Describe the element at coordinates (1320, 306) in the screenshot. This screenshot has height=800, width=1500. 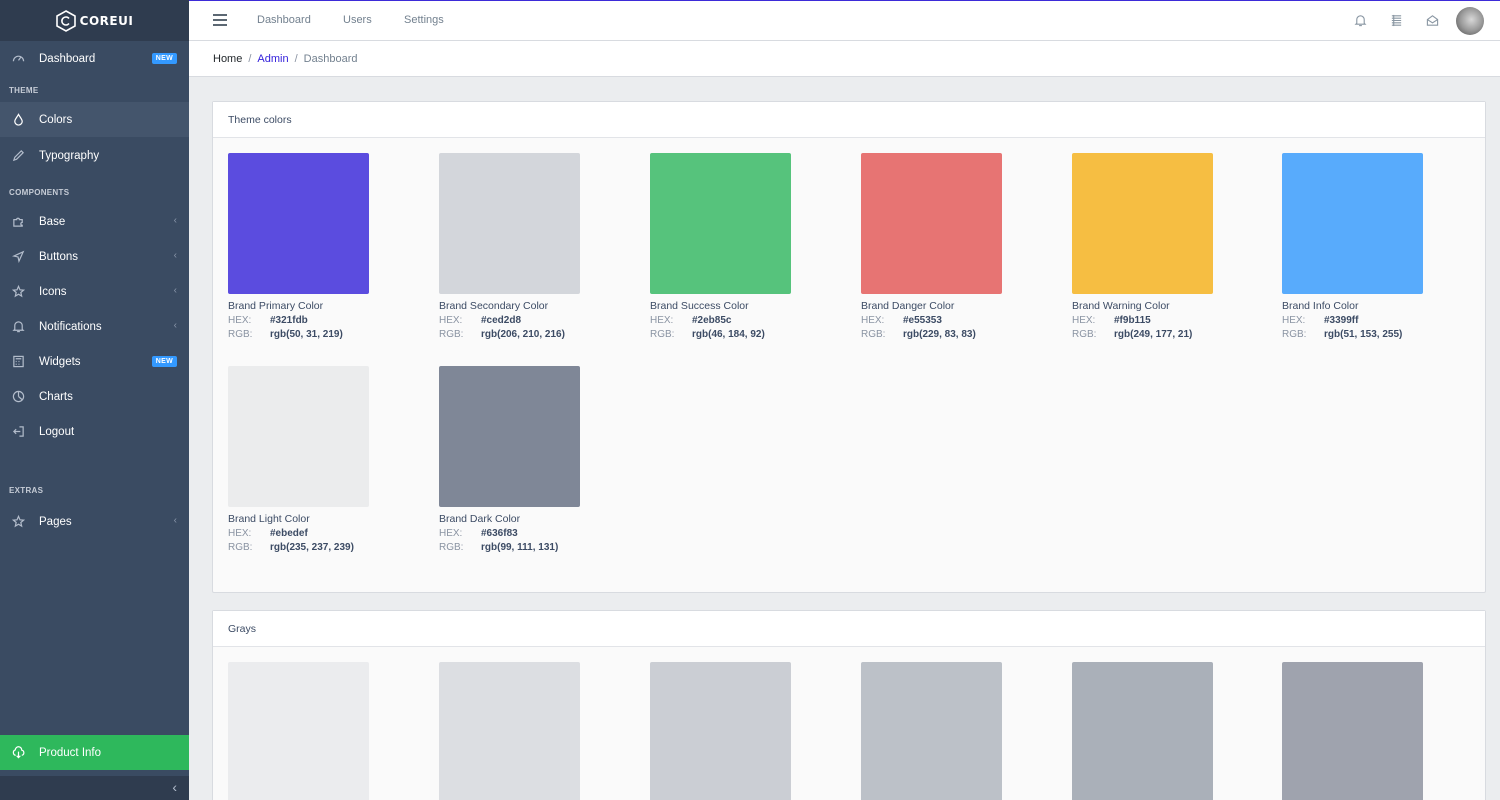
I see `swatch-title: Brand Info Color` at that location.